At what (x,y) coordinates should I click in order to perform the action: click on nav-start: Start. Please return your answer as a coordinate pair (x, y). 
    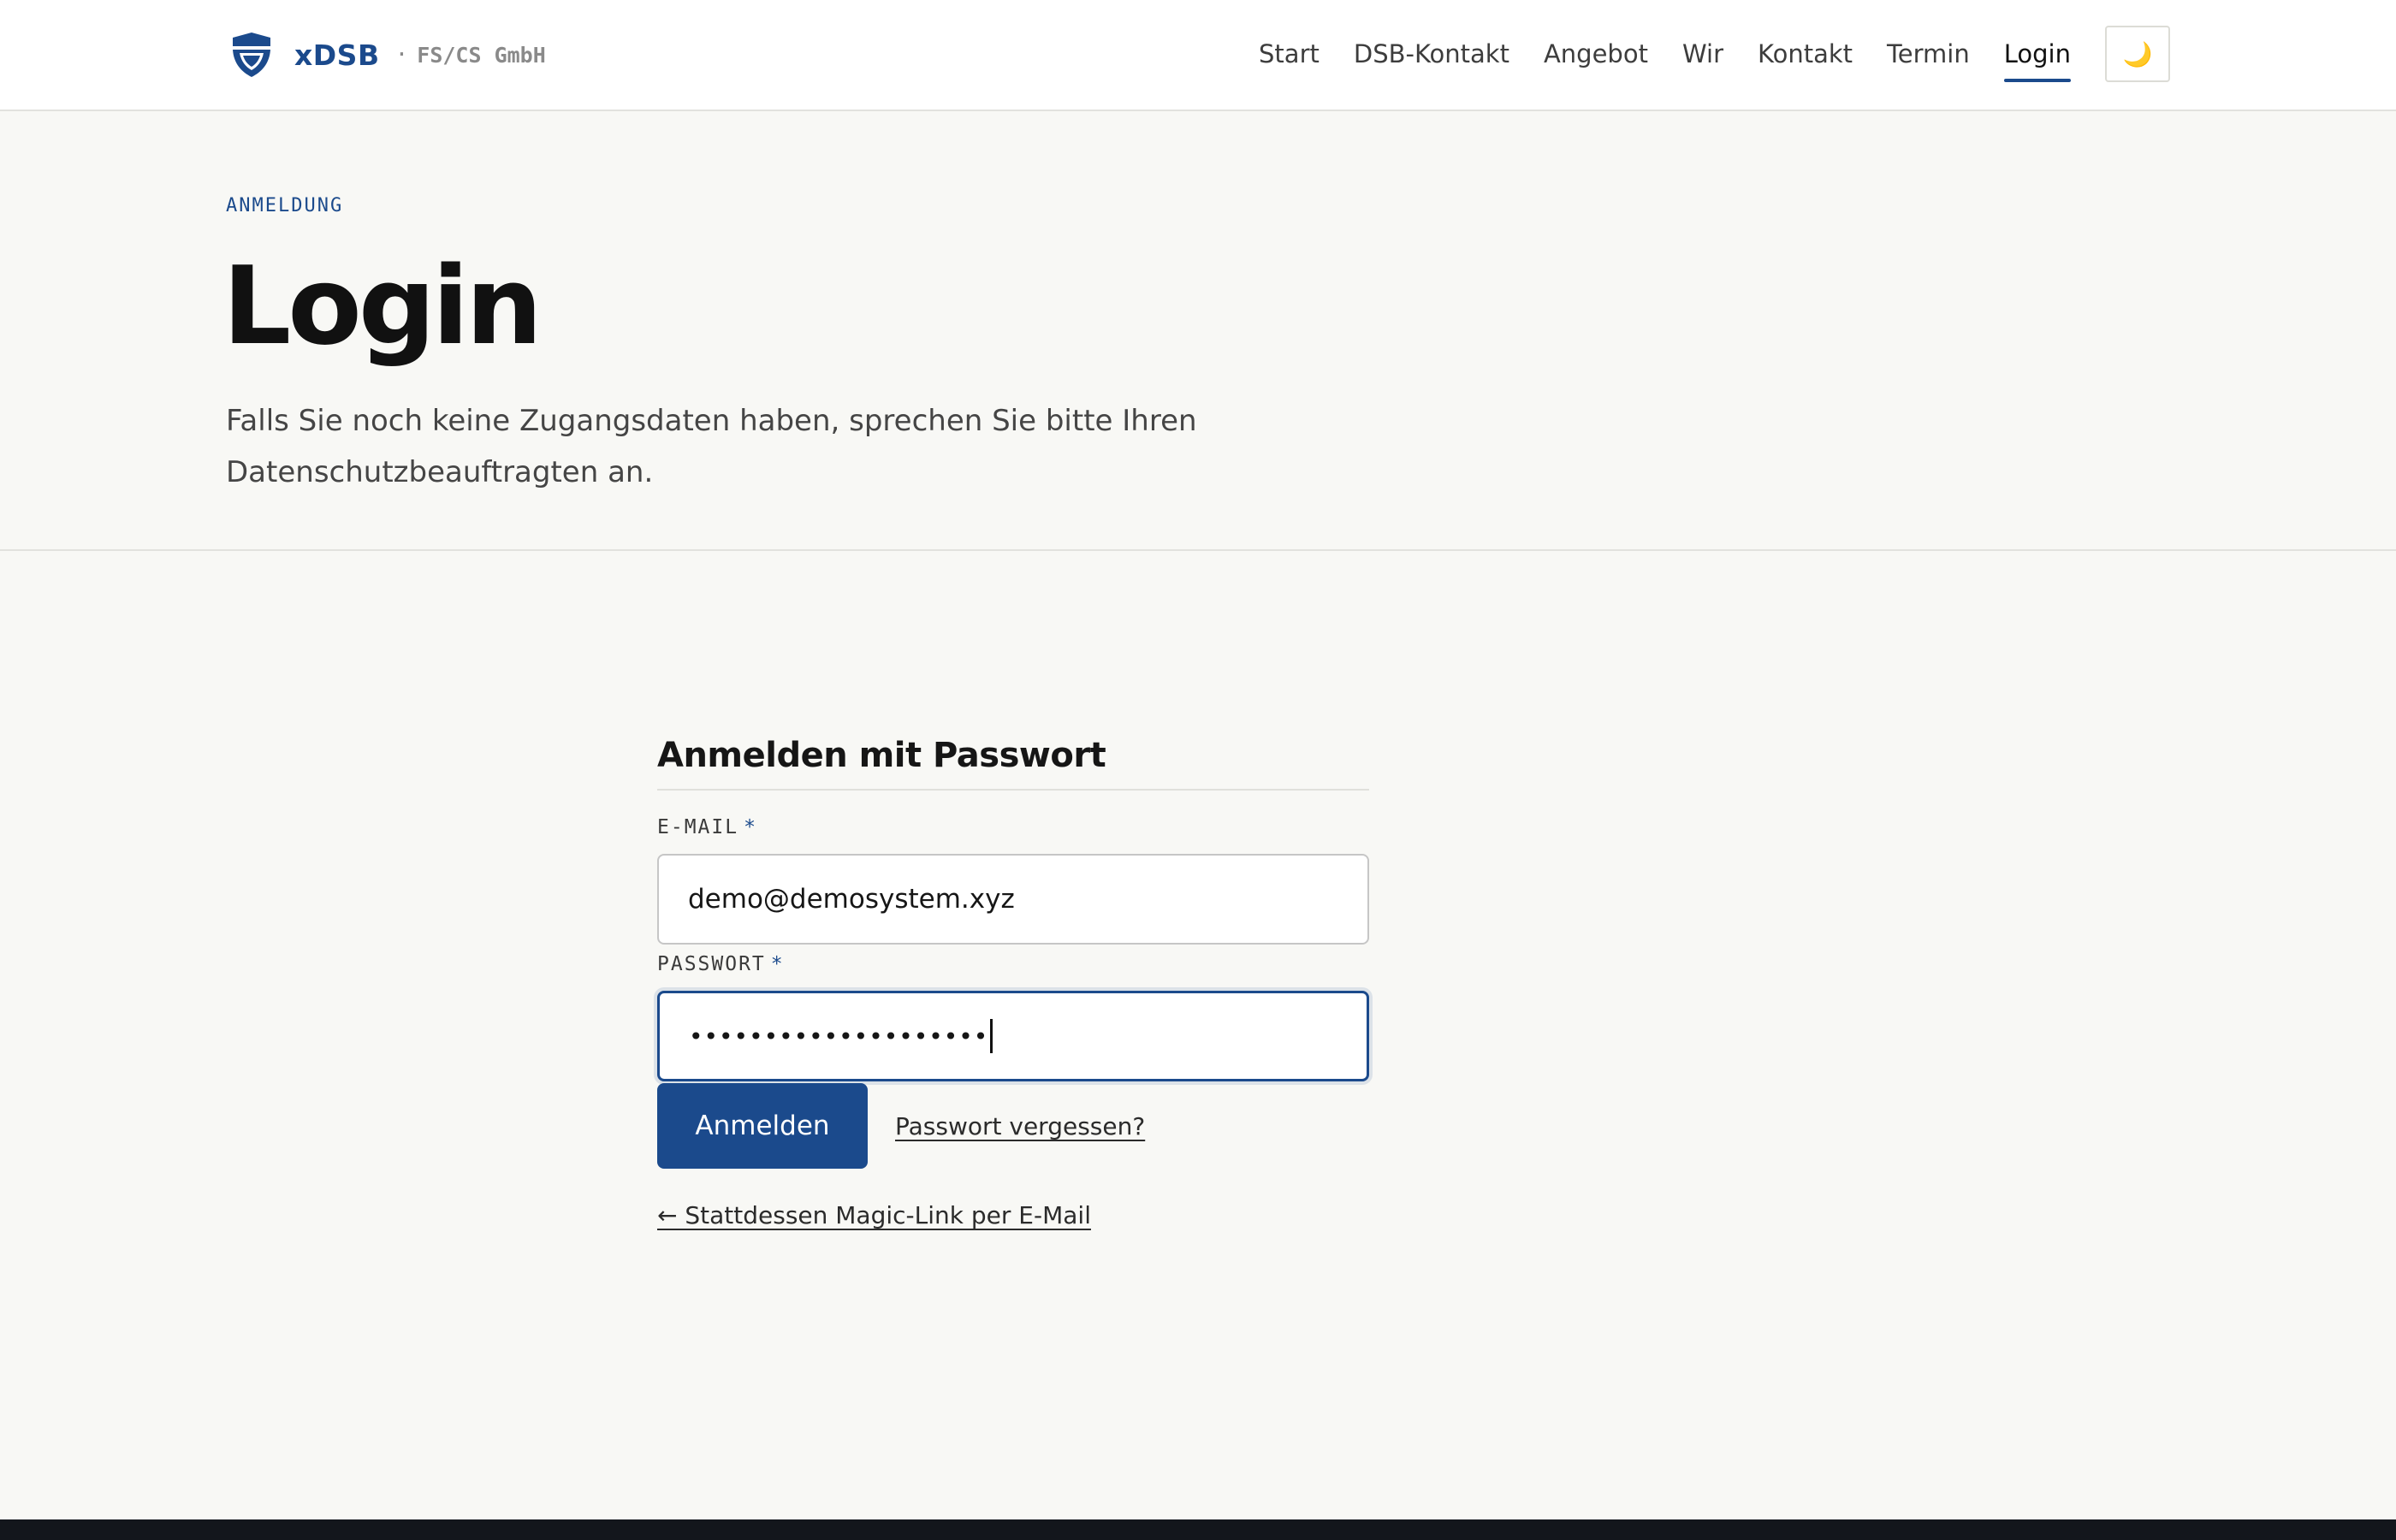
    Looking at the image, I should click on (1289, 54).